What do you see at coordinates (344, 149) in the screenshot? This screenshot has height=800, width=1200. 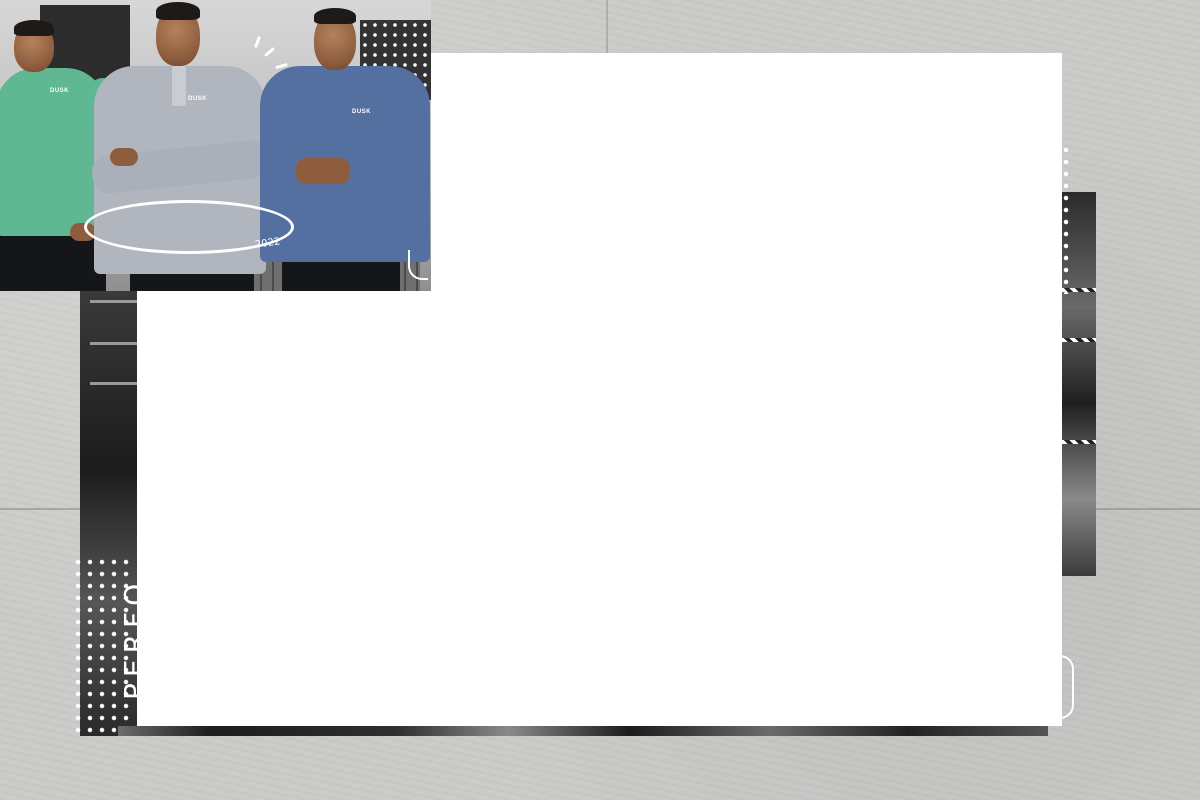 I see `model-blue-long-sleeve: DUSK` at bounding box center [344, 149].